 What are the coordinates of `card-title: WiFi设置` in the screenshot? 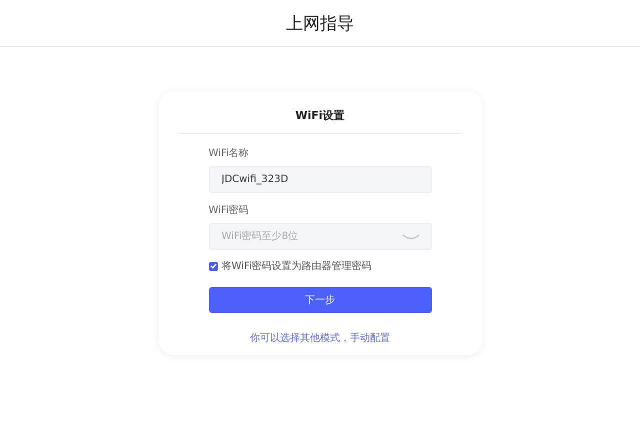 It's located at (320, 121).